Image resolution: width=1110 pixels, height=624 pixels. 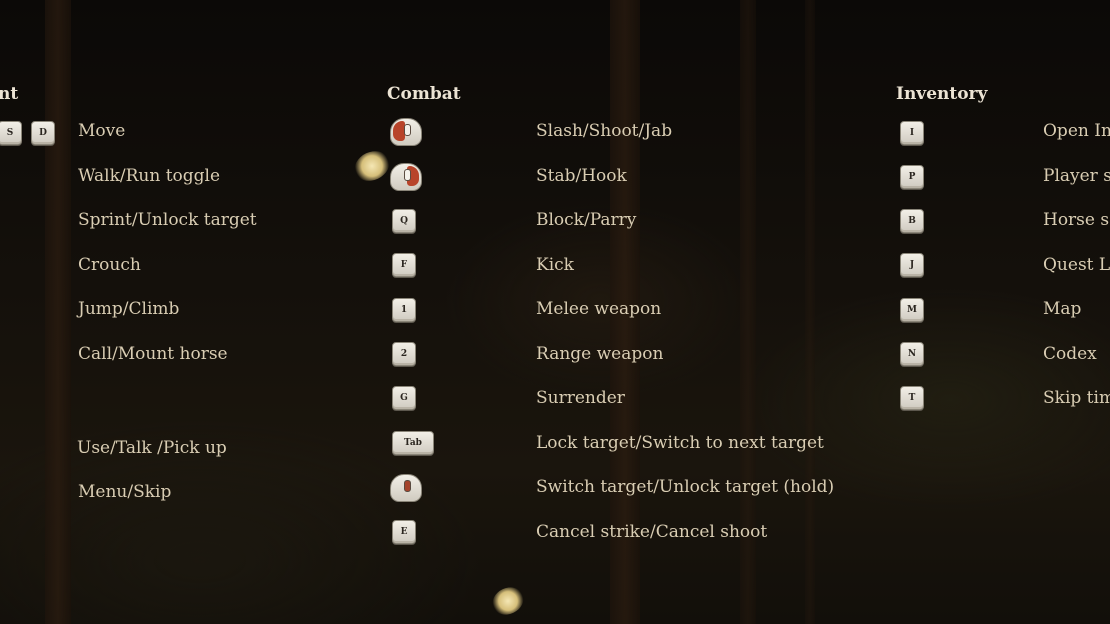 What do you see at coordinates (102, 131) in the screenshot?
I see `action-move: Move` at bounding box center [102, 131].